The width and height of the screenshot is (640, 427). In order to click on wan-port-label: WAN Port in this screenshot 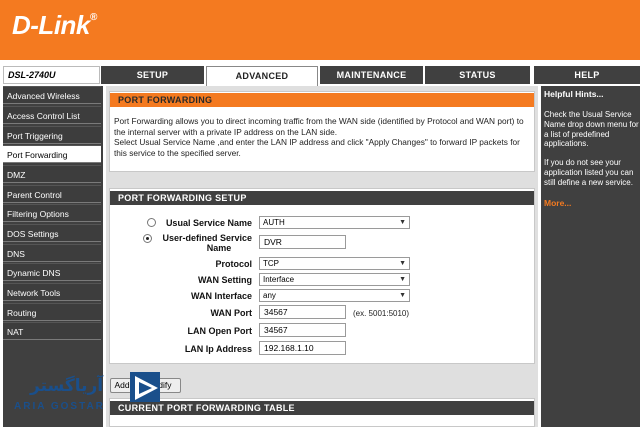, I will do `click(231, 313)`.